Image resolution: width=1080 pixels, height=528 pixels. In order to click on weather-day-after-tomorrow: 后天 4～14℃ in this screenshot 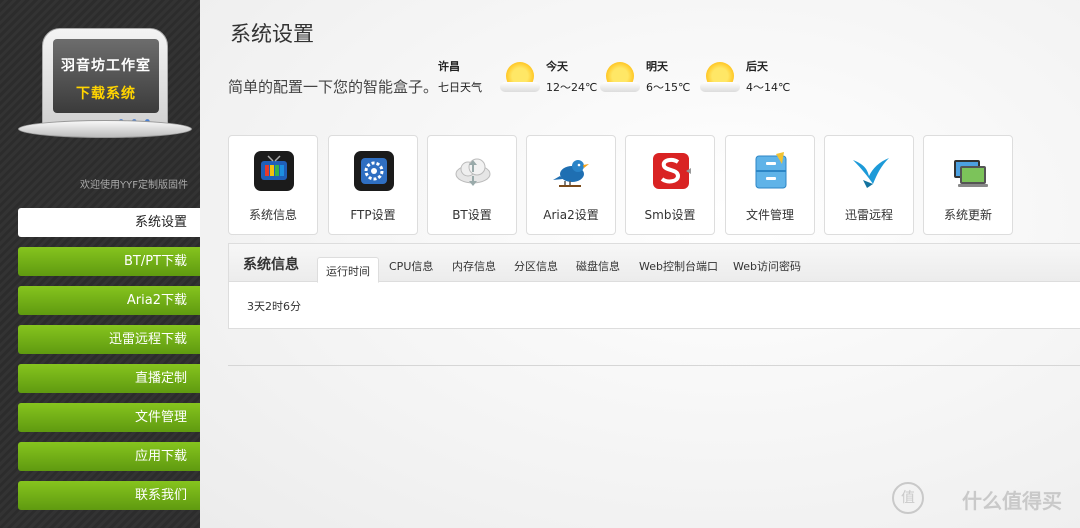, I will do `click(753, 78)`.